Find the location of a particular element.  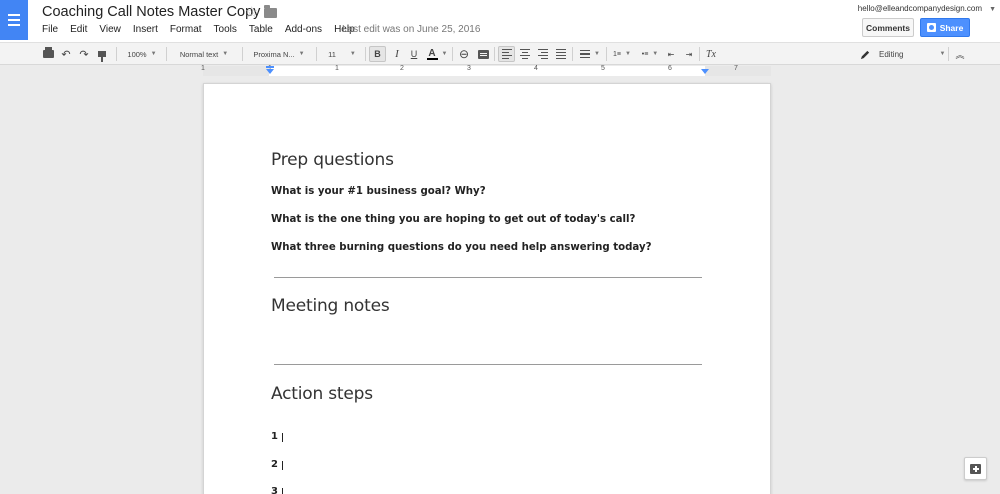

last-edit-link: Last edit was on June 25, 2016 is located at coordinates (411, 29).